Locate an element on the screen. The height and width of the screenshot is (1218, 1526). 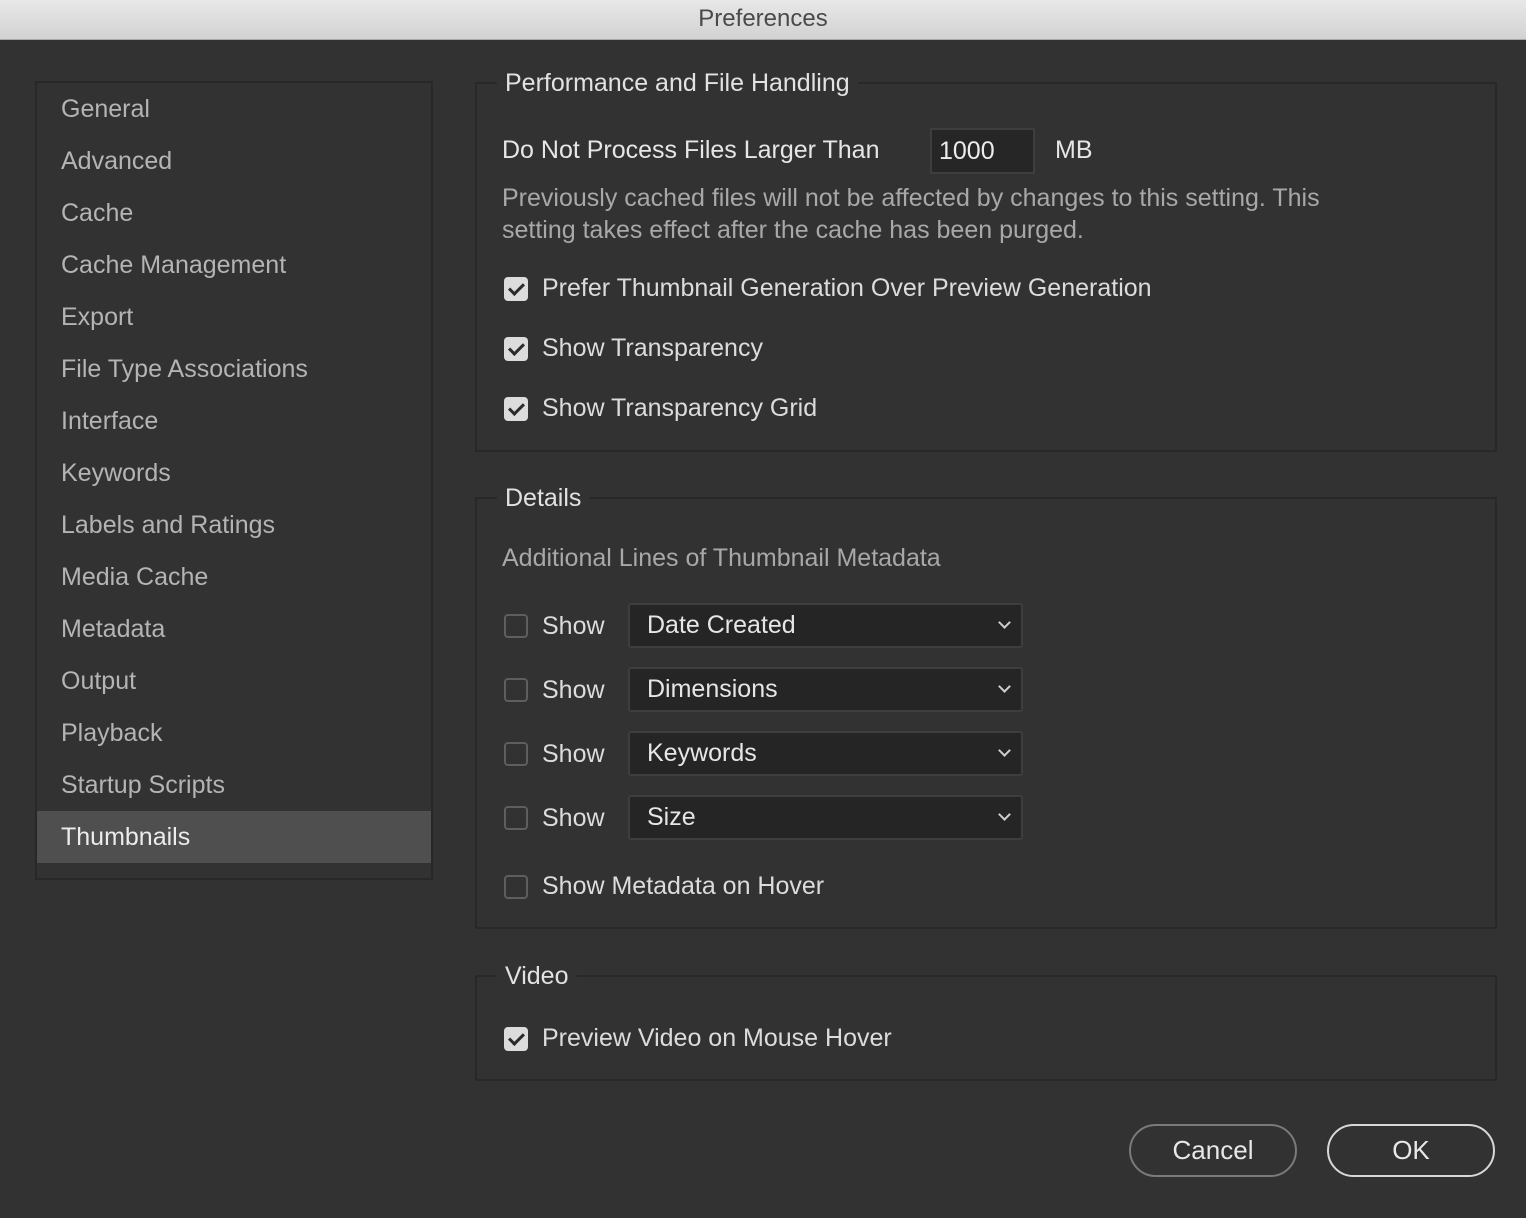
metadata-select-2-value: Dimensions is located at coordinates (712, 689).